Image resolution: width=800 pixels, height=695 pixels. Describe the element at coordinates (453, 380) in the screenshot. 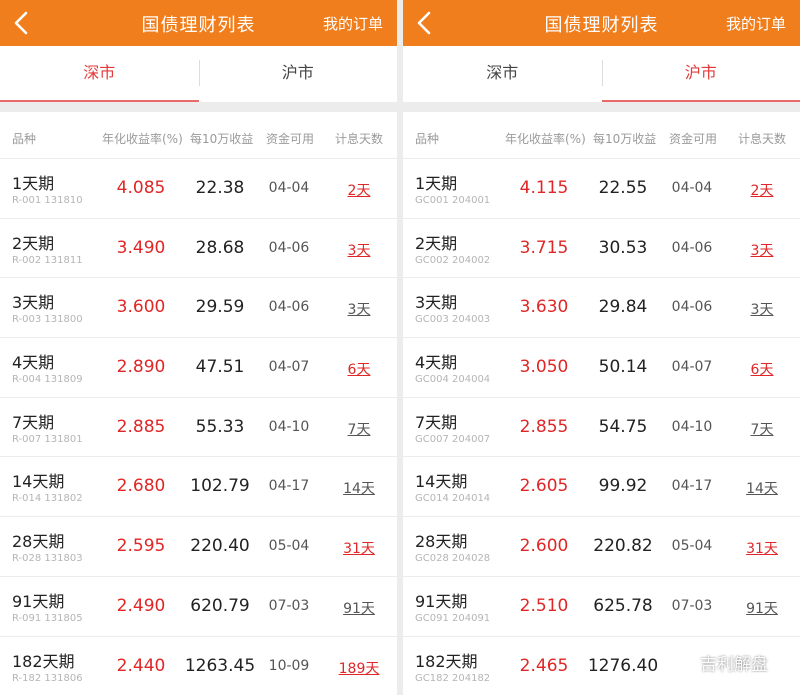

I see `product-code: GC004 204004` at that location.